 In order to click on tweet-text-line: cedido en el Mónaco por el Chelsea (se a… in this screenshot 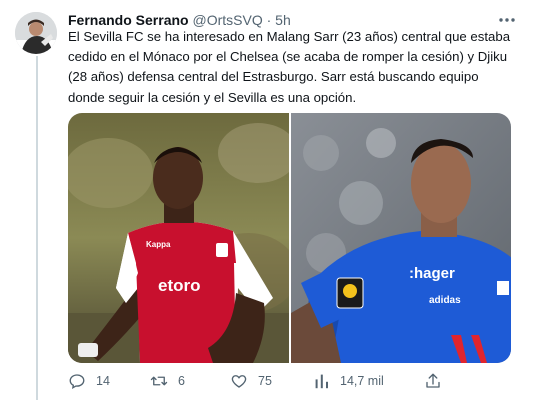, I will do `click(288, 57)`.